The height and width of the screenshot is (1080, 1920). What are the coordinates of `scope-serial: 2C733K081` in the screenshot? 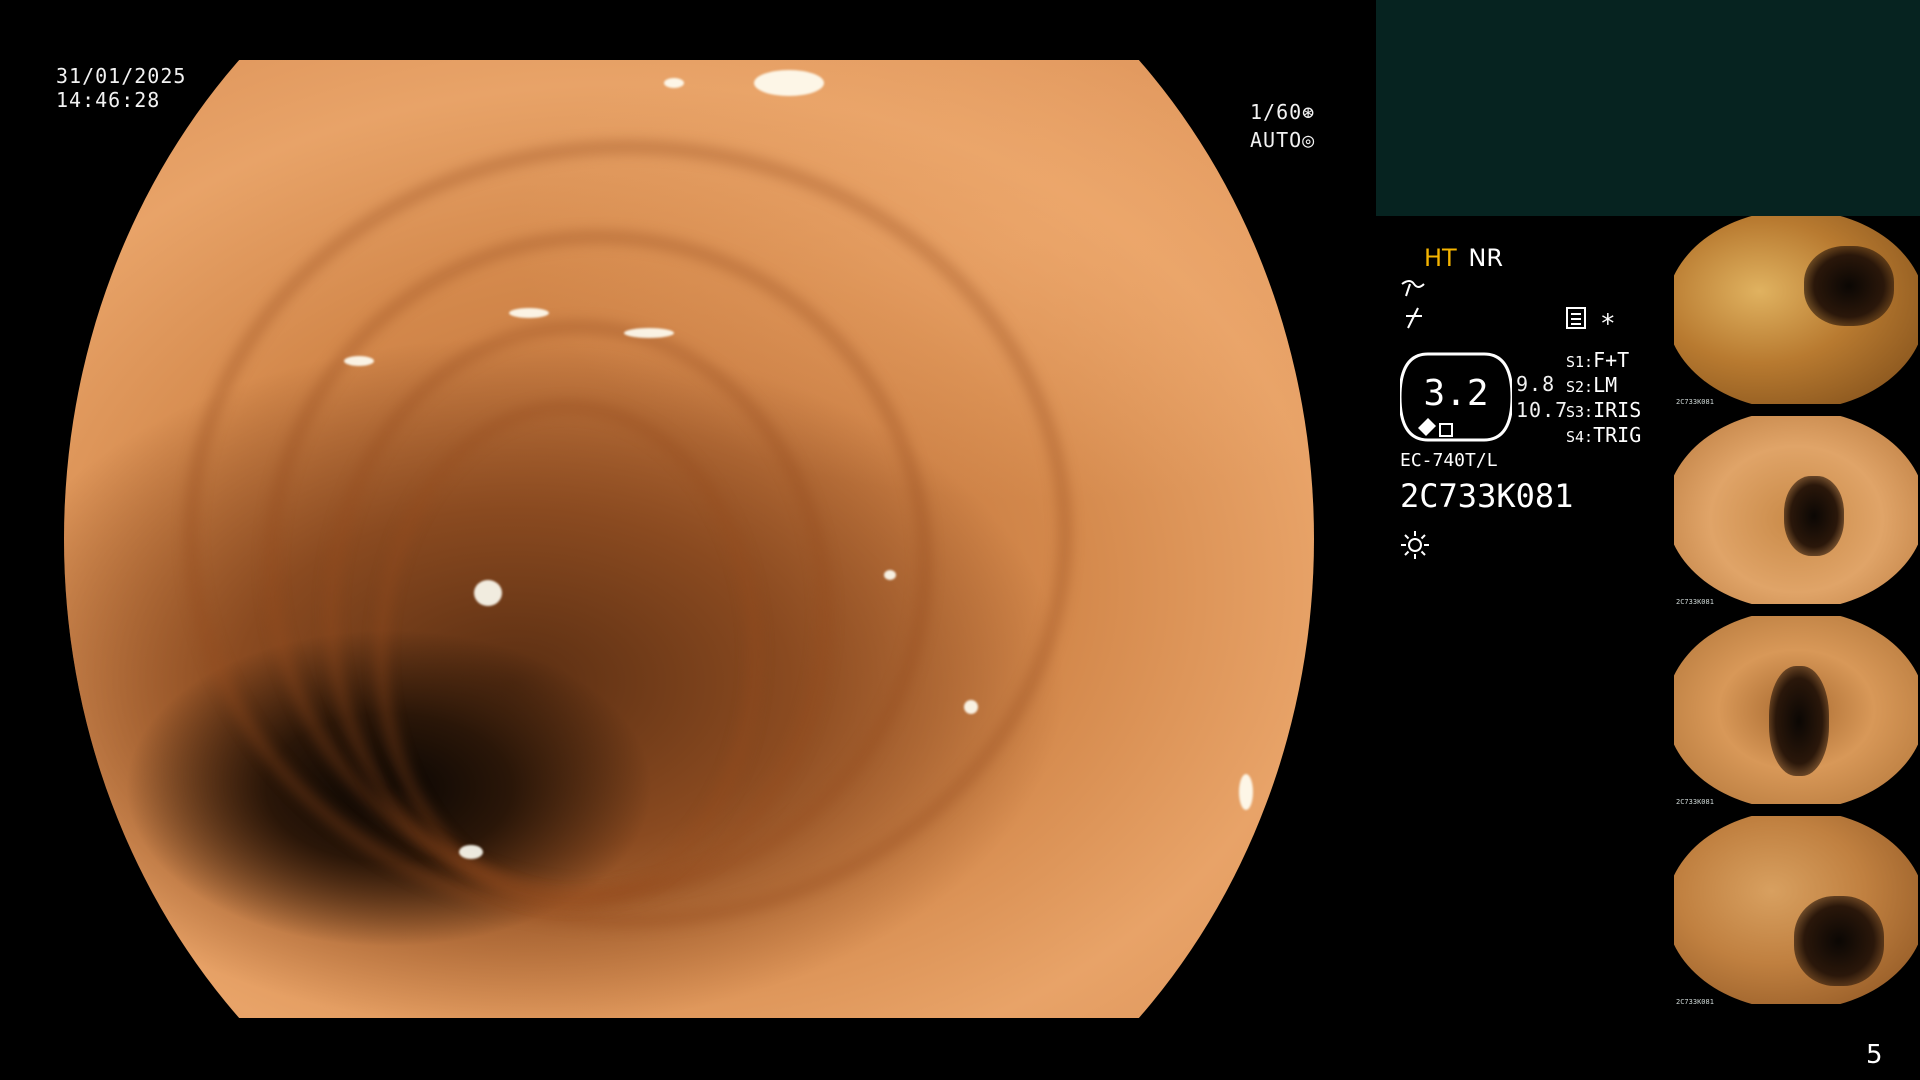 It's located at (1487, 496).